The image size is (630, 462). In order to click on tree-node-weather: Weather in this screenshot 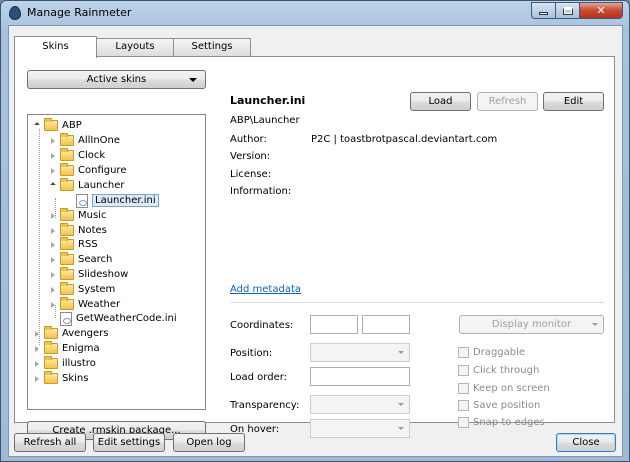, I will do `click(84, 304)`.